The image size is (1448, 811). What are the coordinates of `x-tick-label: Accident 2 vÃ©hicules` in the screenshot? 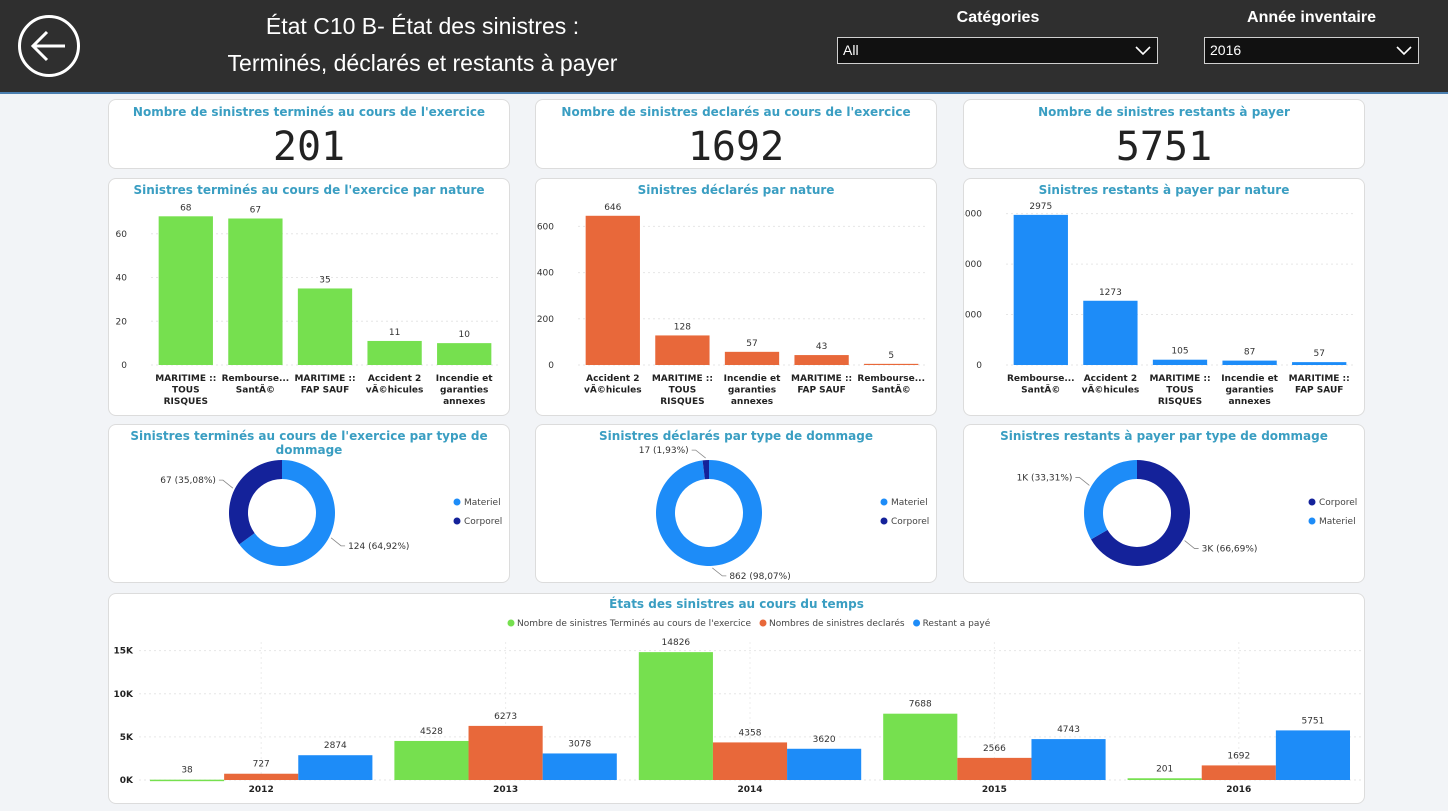 It's located at (1111, 385).